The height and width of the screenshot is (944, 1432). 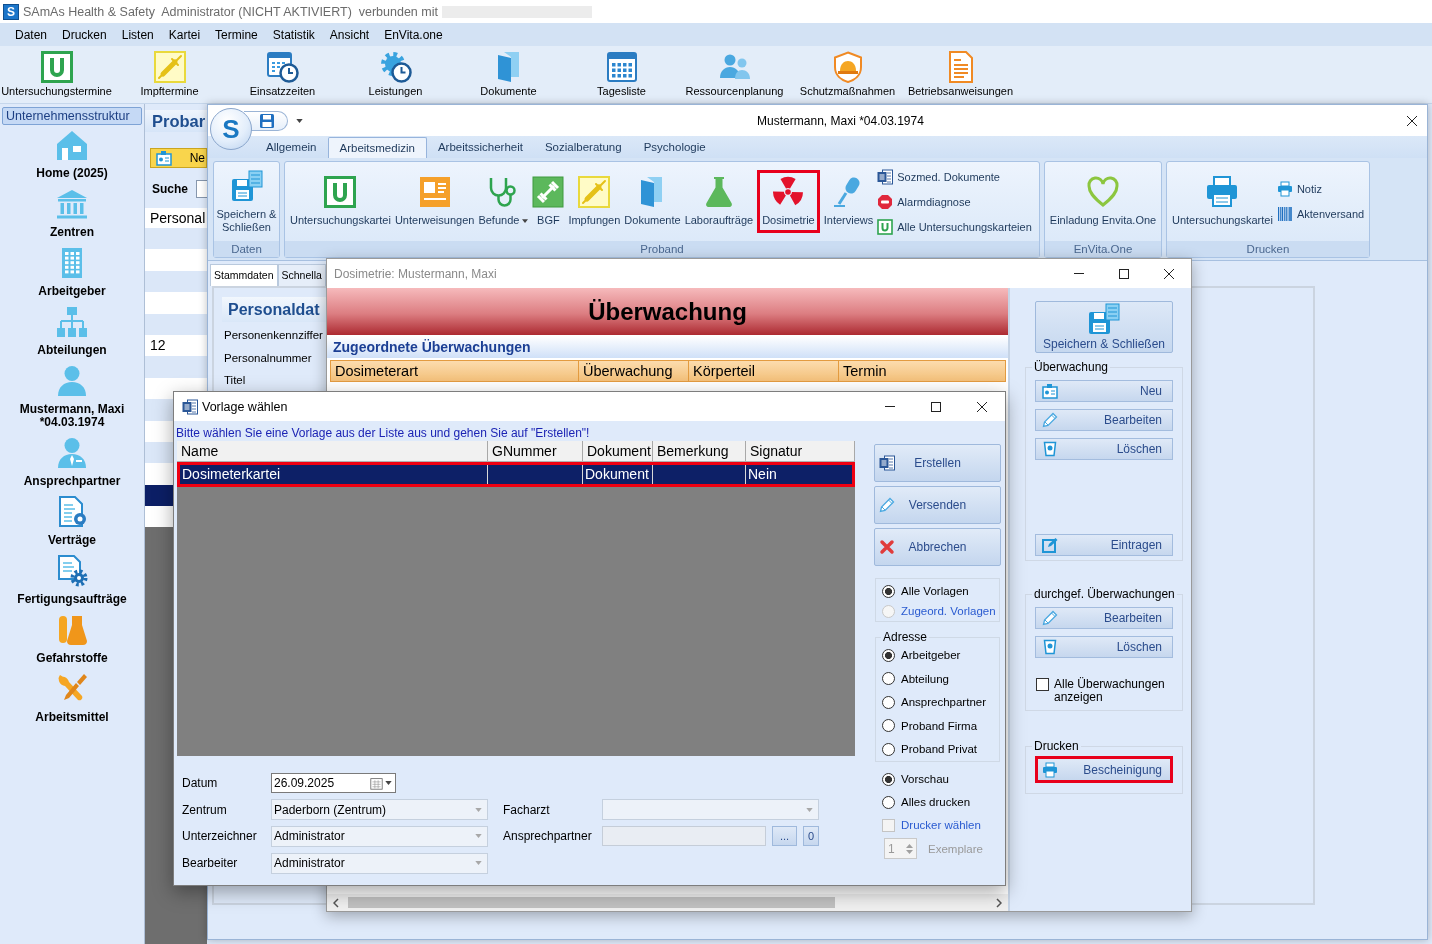 I want to click on table-cell: Dosimeterkartei, so click(x=334, y=474).